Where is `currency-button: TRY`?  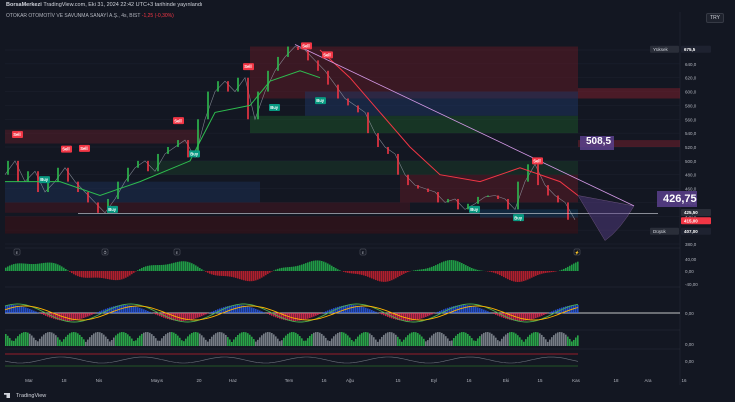
currency-button: TRY is located at coordinates (715, 18).